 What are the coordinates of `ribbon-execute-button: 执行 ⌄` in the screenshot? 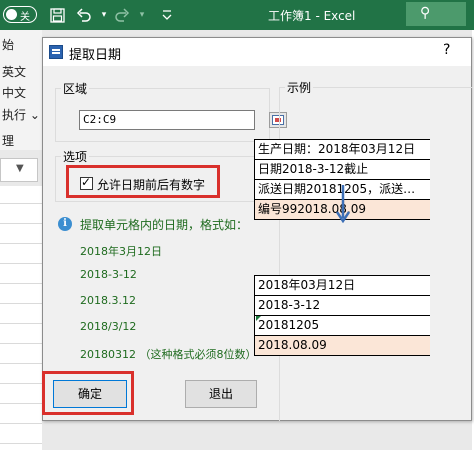 It's located at (21, 114).